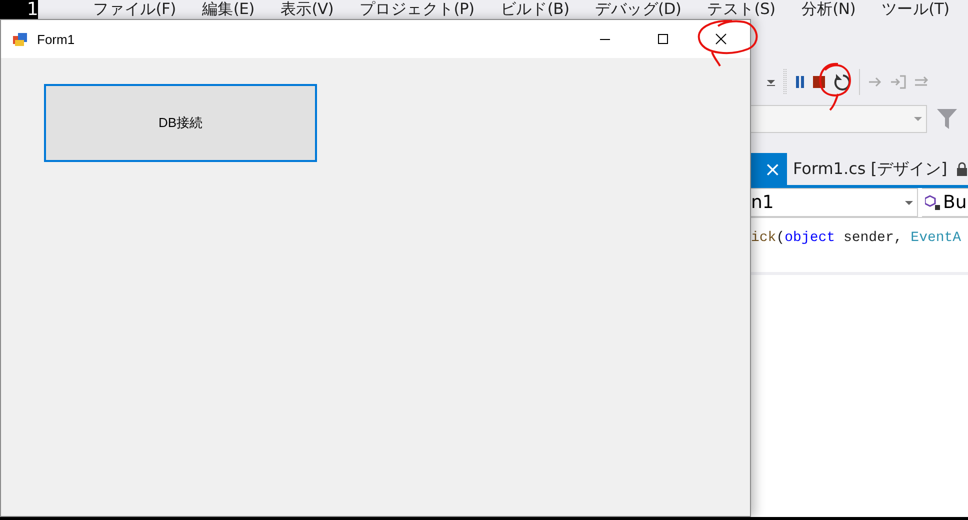  Describe the element at coordinates (856, 238) in the screenshot. I see `code-line: ick(object sender, EventA` at that location.